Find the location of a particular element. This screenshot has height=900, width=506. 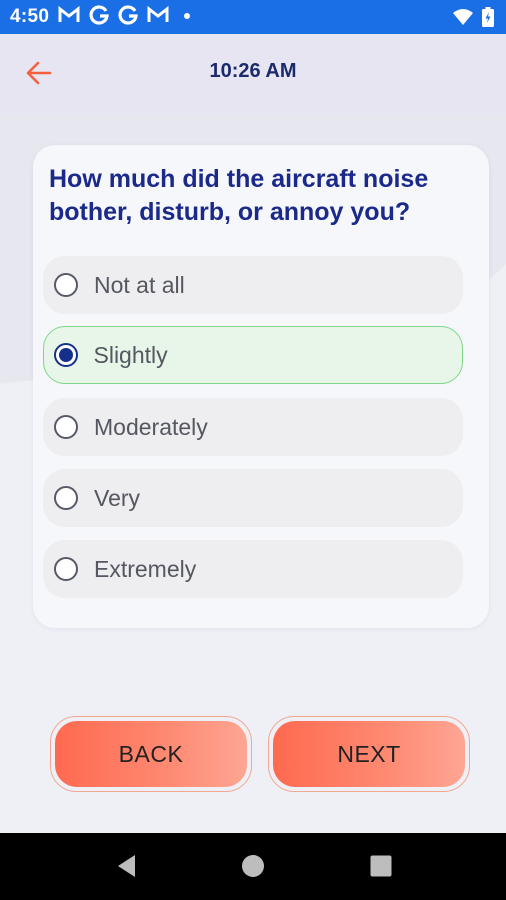

status-bar: 4:50 is located at coordinates (253, 17).